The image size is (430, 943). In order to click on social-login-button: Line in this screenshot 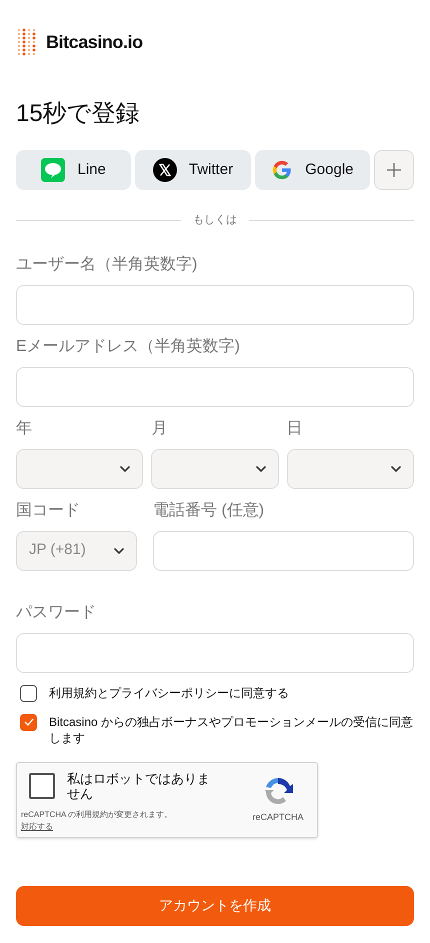, I will do `click(74, 170)`.